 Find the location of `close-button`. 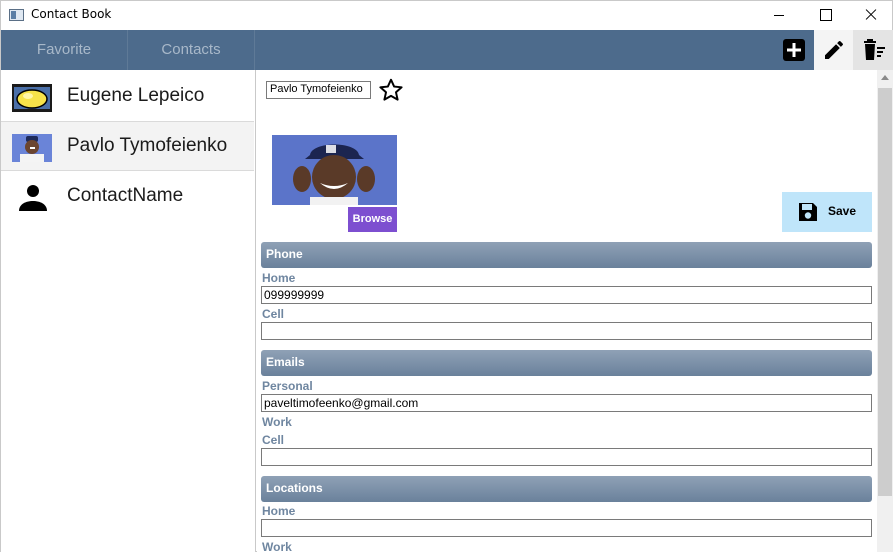

close-button is located at coordinates (870, 15).